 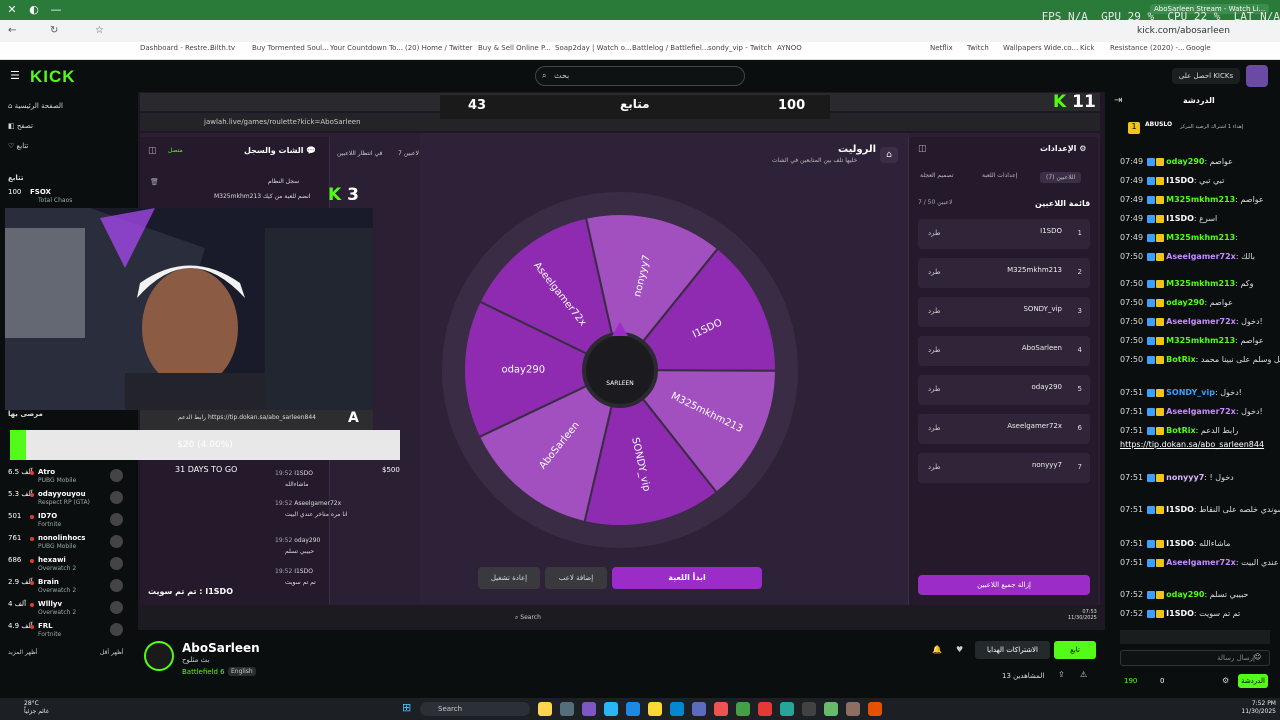 I want to click on chat-message: 07:51 Aseelgamer72x: دخول!, so click(x=1191, y=411).